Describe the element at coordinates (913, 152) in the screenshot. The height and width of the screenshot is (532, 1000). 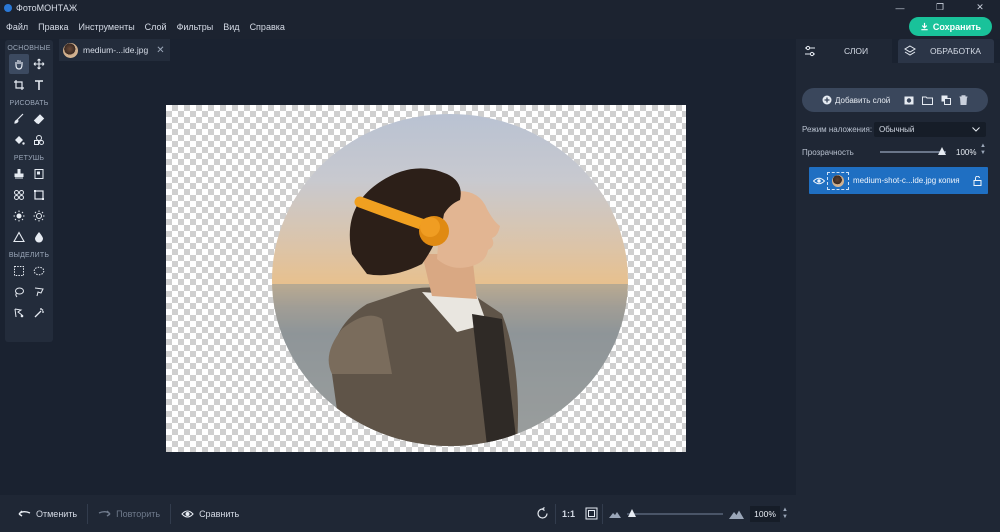
I see `opacity-slider` at that location.